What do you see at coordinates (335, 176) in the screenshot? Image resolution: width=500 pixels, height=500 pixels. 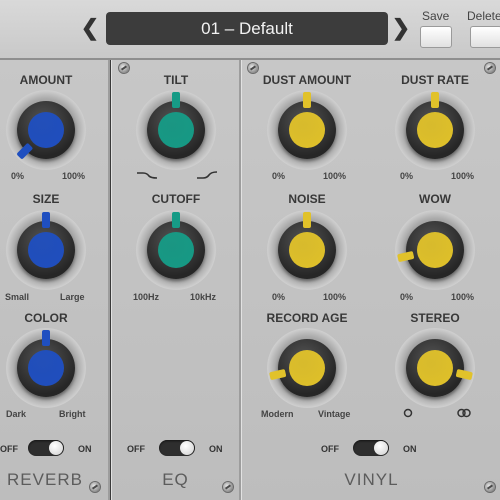 I see `dust-amount-max-label: 100%` at bounding box center [335, 176].